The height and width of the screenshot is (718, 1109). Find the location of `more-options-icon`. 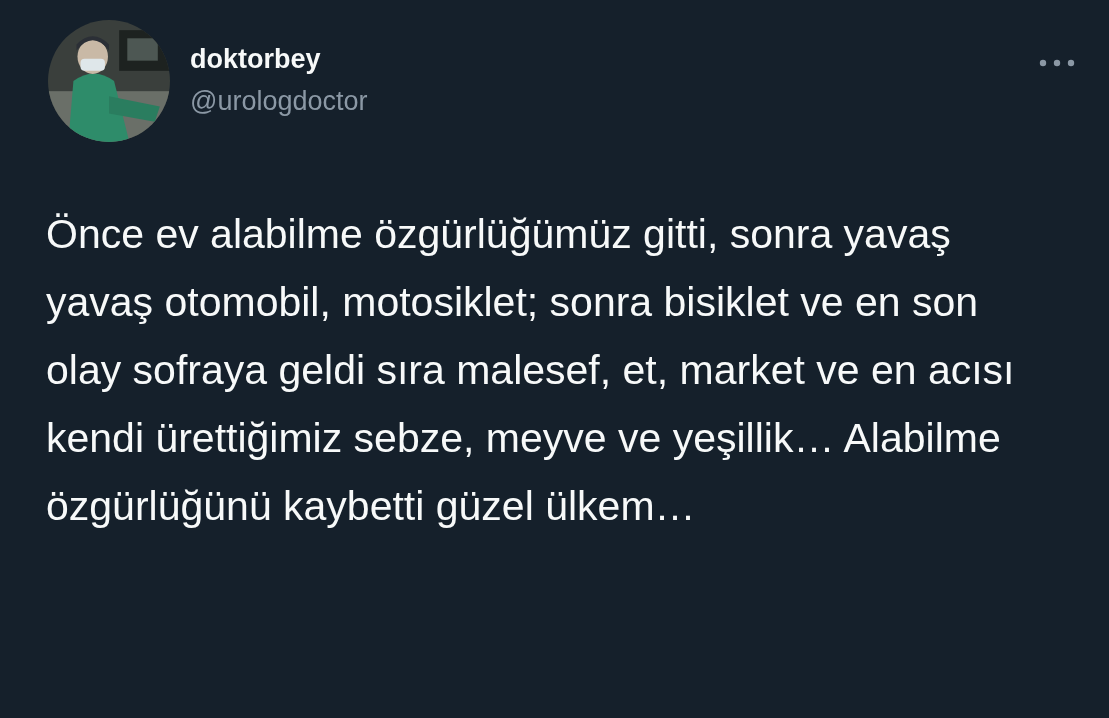

more-options-icon is located at coordinates (1057, 63).